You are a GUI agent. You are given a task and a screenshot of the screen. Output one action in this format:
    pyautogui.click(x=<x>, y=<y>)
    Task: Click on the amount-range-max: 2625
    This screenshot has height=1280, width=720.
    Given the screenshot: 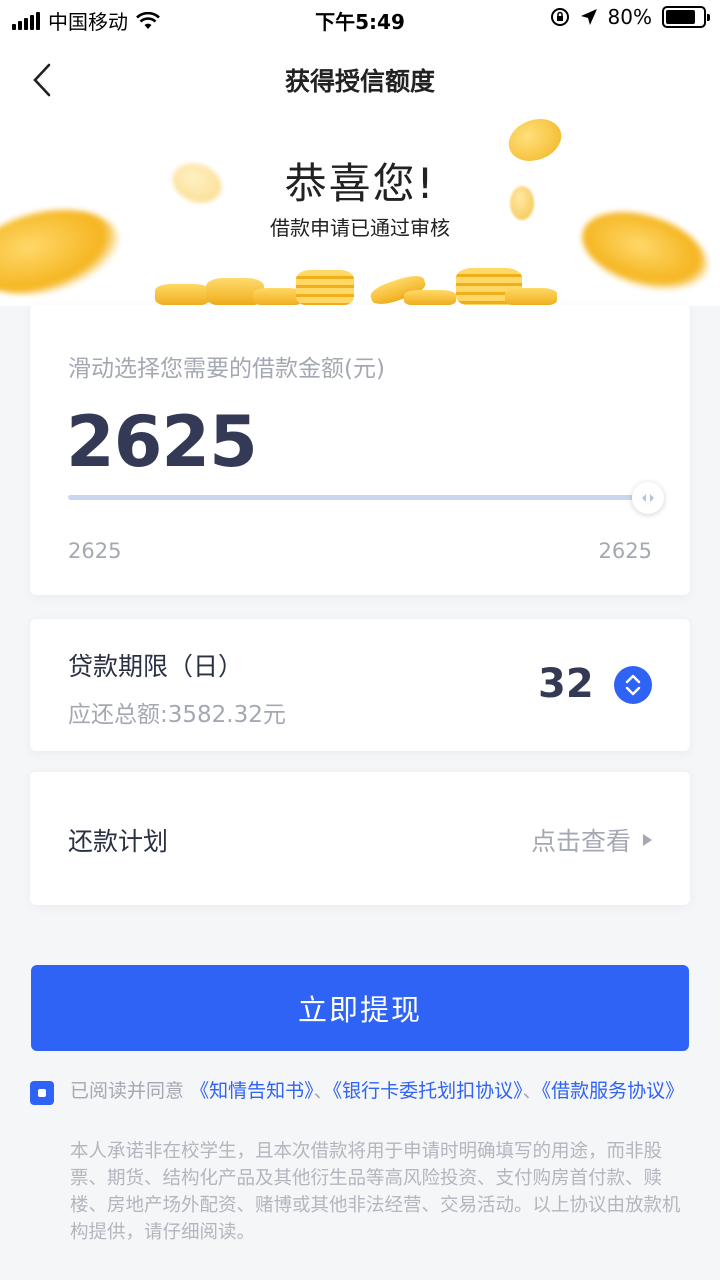 What is the action you would take?
    pyautogui.click(x=625, y=551)
    